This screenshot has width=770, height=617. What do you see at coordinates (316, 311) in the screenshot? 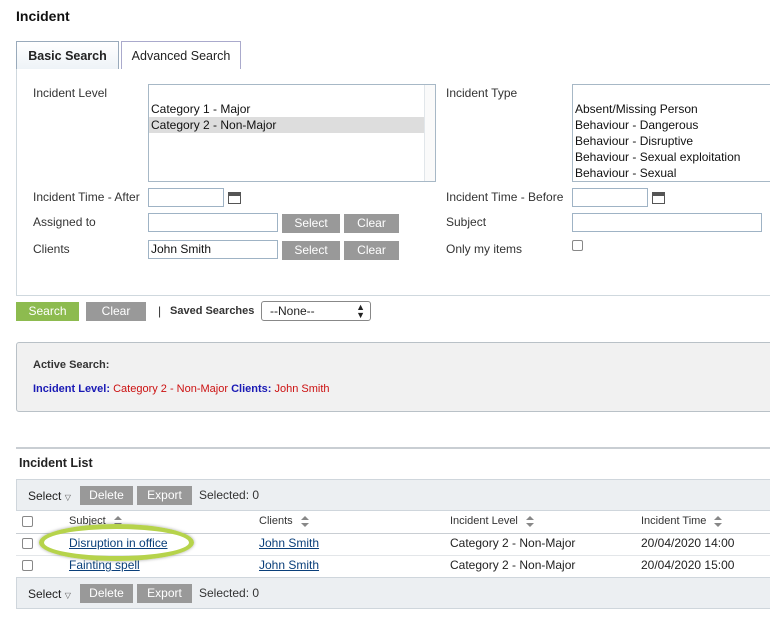
I see `saved-searches-select: --None-- ▲ ▼` at bounding box center [316, 311].